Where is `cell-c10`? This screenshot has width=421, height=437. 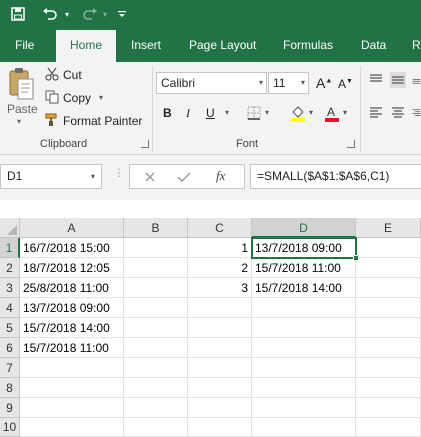 cell-c10 is located at coordinates (220, 427).